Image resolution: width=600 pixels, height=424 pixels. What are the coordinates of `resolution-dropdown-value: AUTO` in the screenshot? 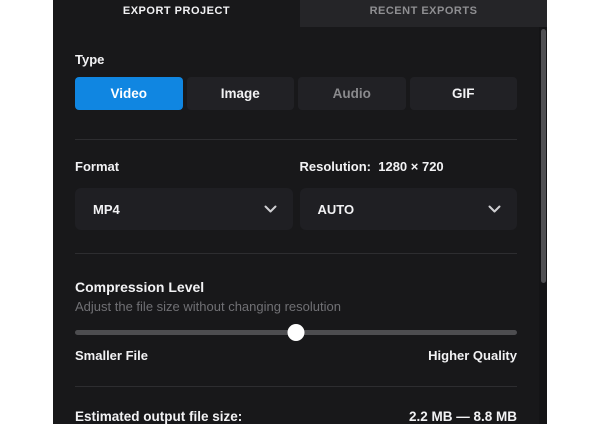 It's located at (336, 209).